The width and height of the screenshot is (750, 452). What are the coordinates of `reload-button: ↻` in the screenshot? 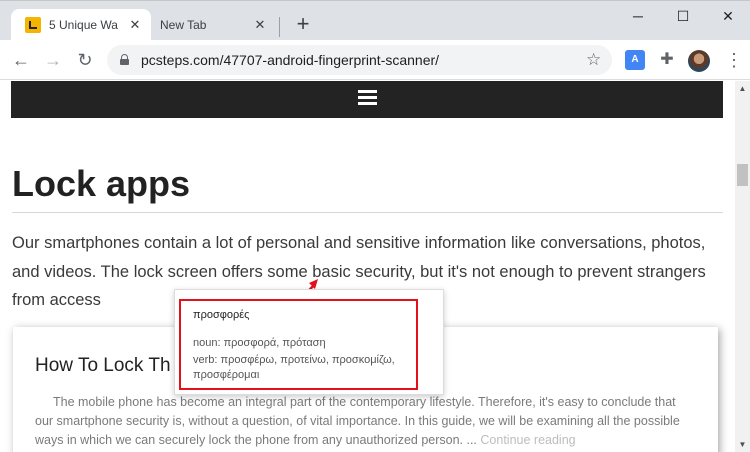 It's located at (85, 60).